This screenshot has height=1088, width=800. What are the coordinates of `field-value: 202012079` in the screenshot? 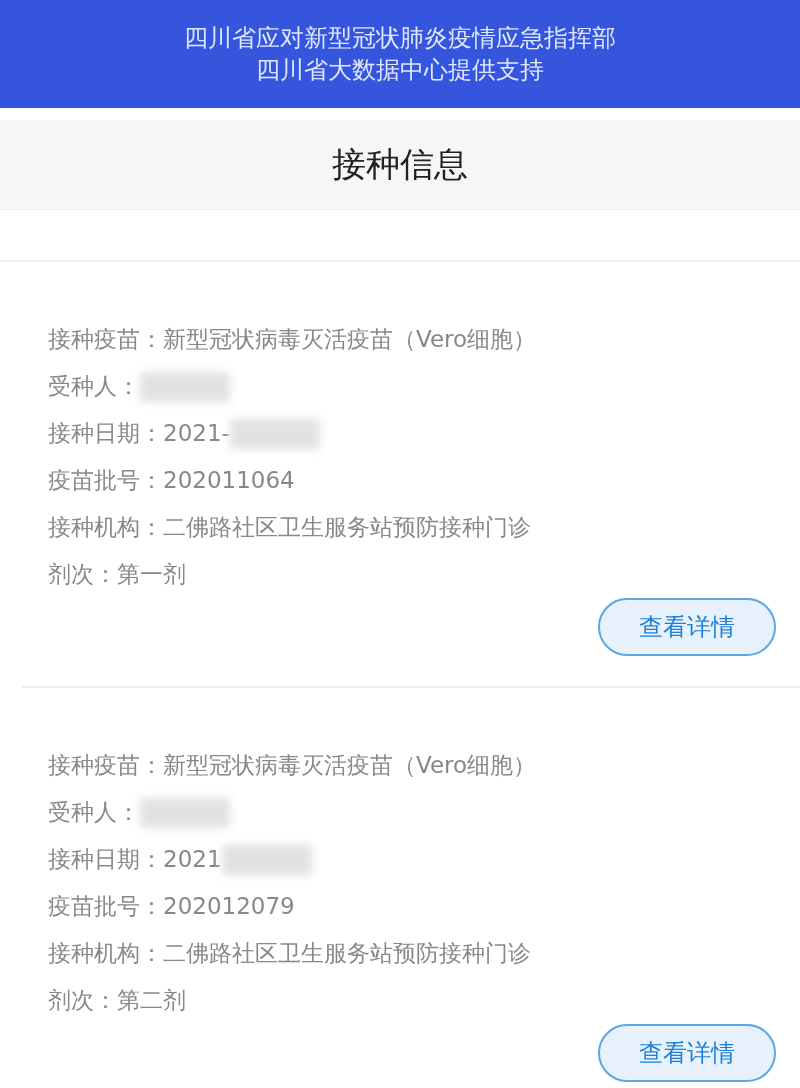 It's located at (229, 907).